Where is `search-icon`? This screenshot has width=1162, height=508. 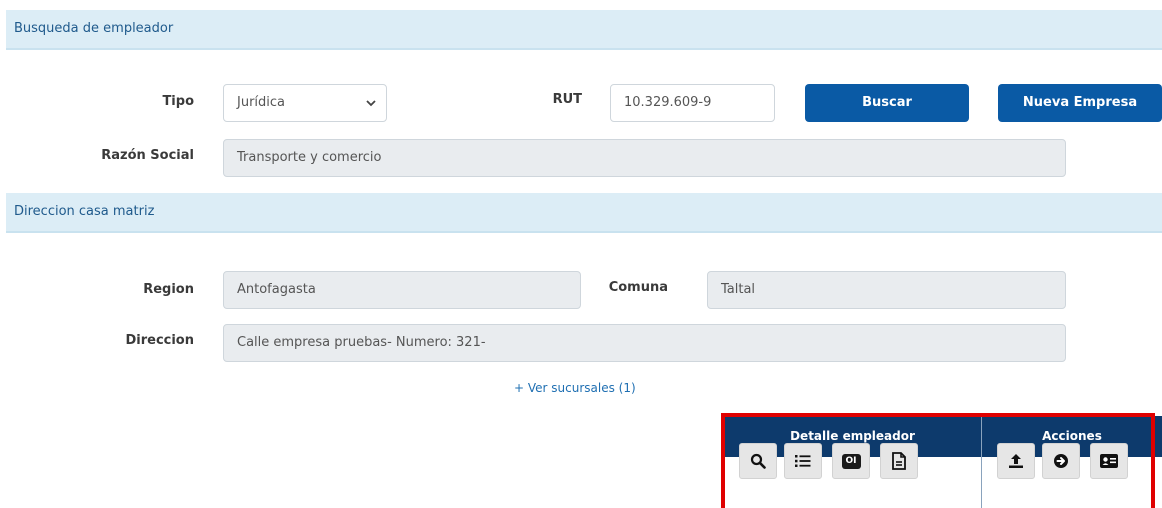 search-icon is located at coordinates (758, 461).